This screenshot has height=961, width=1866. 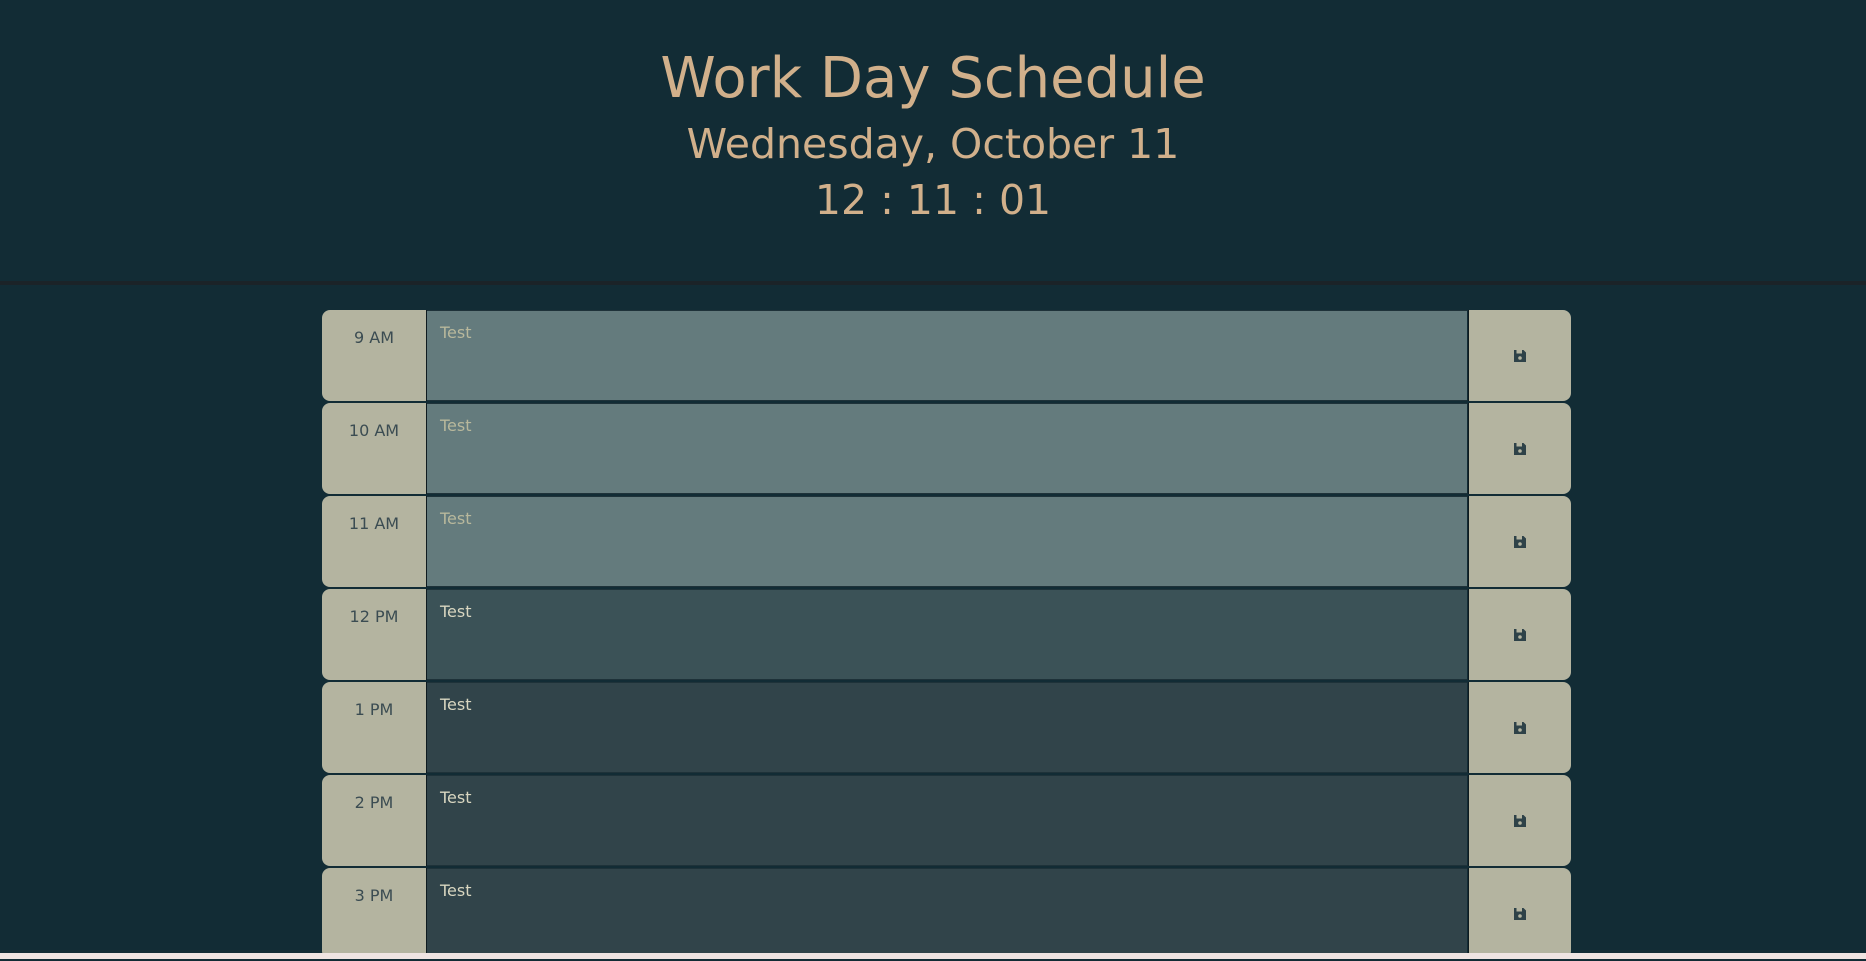 I want to click on time-block-row: 9 AM Test, so click(x=946, y=355).